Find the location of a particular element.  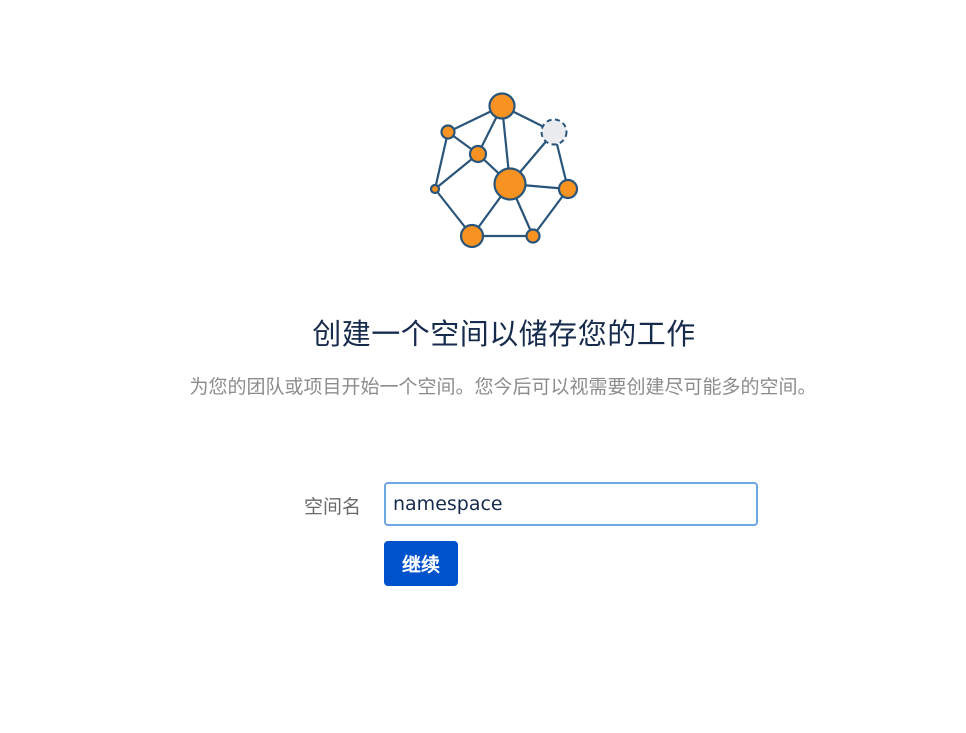

space-name-input is located at coordinates (571, 504).